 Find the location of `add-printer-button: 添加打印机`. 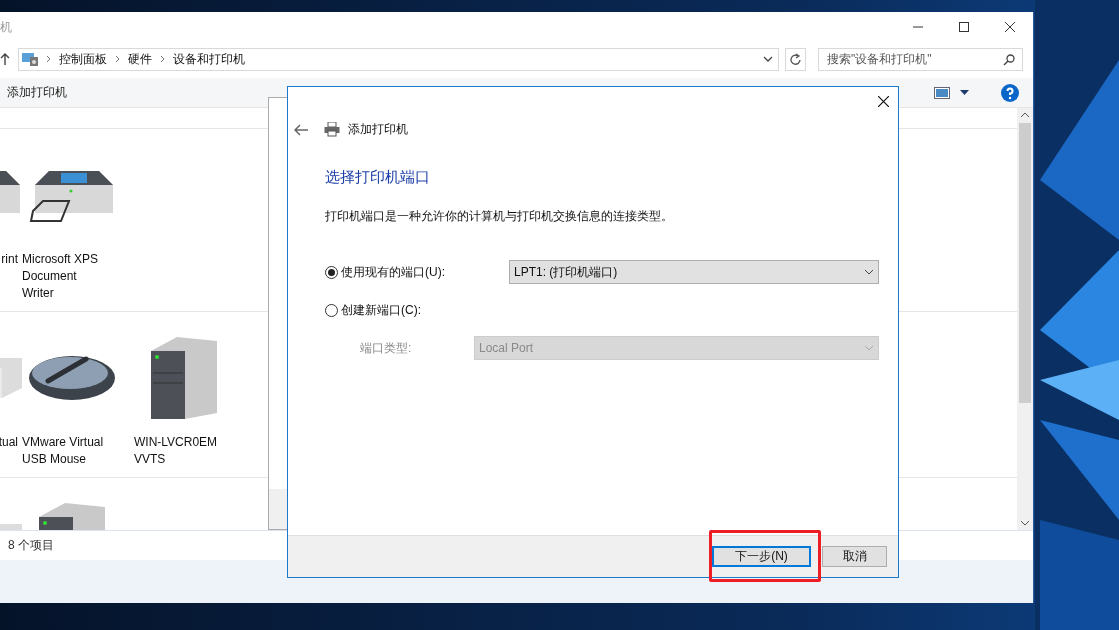

add-printer-button: 添加打印机 is located at coordinates (37, 92).